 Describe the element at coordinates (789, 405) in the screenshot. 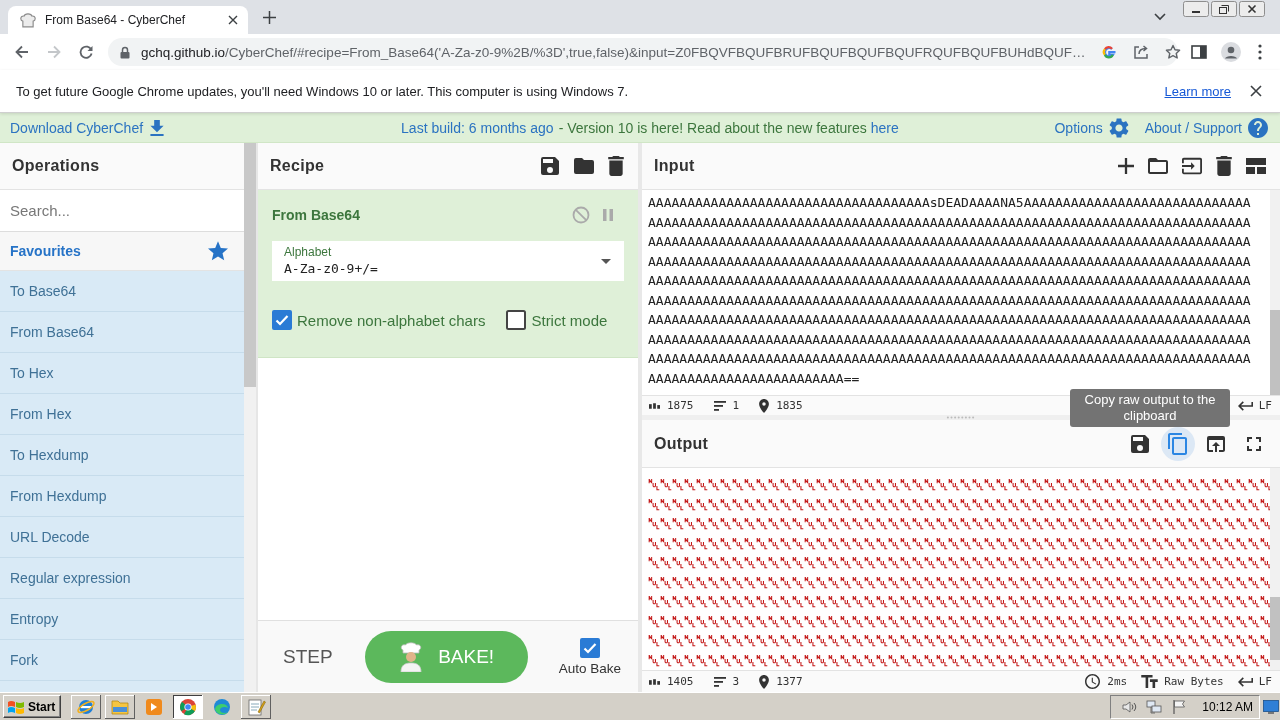

I see `cursor-position: 1835` at that location.